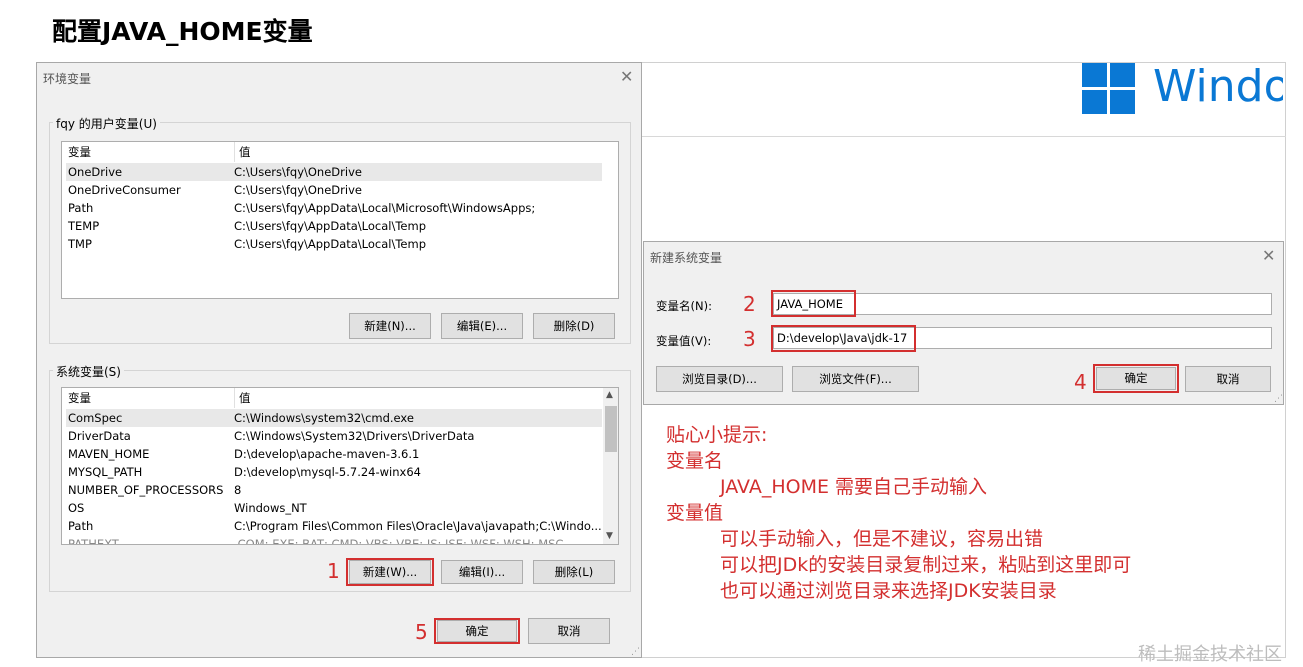 The width and height of the screenshot is (1303, 667). Describe the element at coordinates (334, 190) in the screenshot. I see `list-item: OneDriveConsumer C:\Users\fqy\OneDrive` at that location.